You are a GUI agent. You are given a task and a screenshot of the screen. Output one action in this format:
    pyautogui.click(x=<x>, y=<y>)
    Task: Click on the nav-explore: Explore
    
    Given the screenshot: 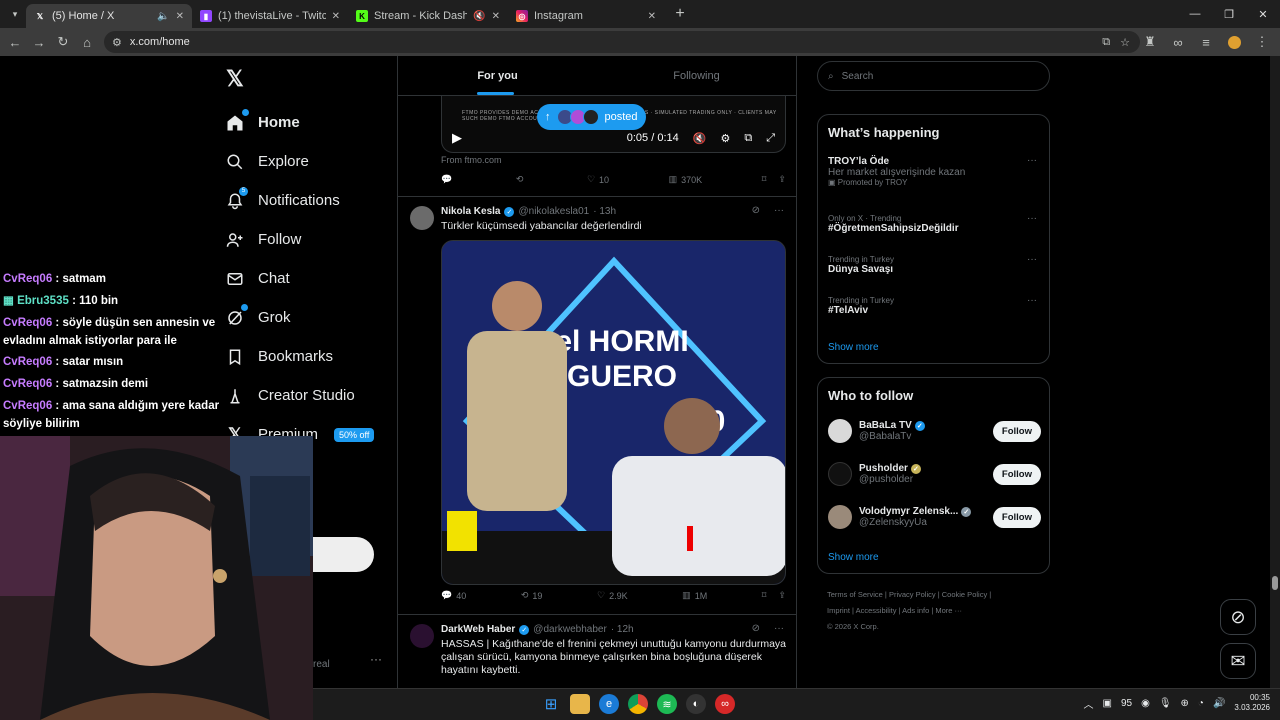 What is the action you would take?
    pyautogui.click(x=299, y=161)
    